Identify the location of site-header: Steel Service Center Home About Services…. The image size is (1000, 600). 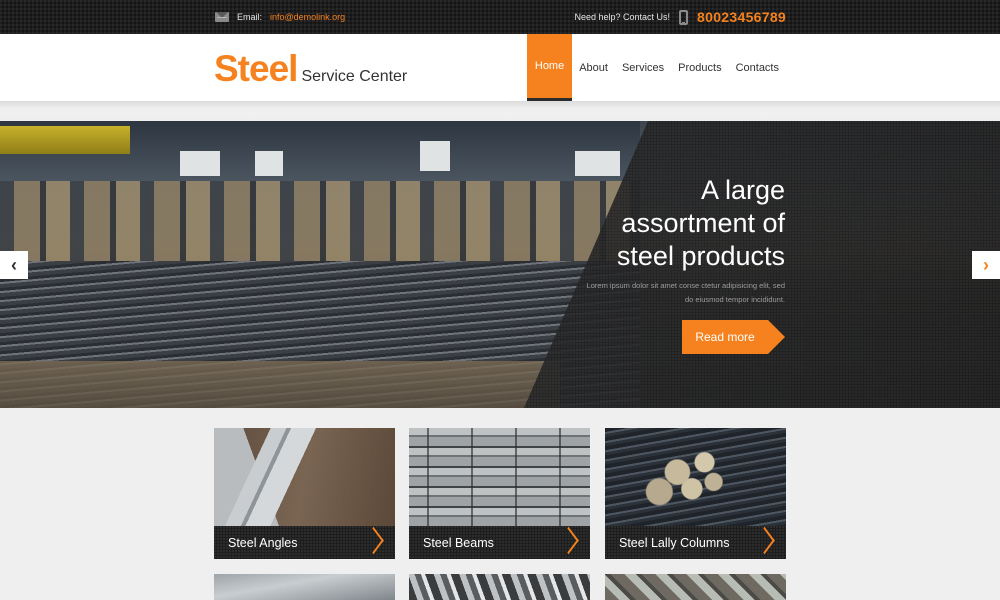
(500, 67).